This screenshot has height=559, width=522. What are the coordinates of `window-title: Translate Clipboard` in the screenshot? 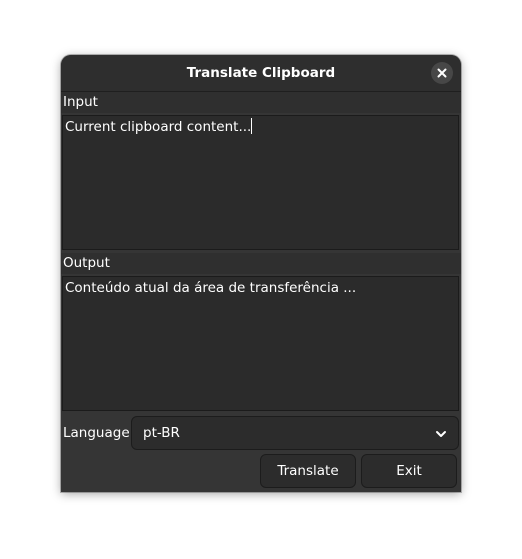 It's located at (261, 73).